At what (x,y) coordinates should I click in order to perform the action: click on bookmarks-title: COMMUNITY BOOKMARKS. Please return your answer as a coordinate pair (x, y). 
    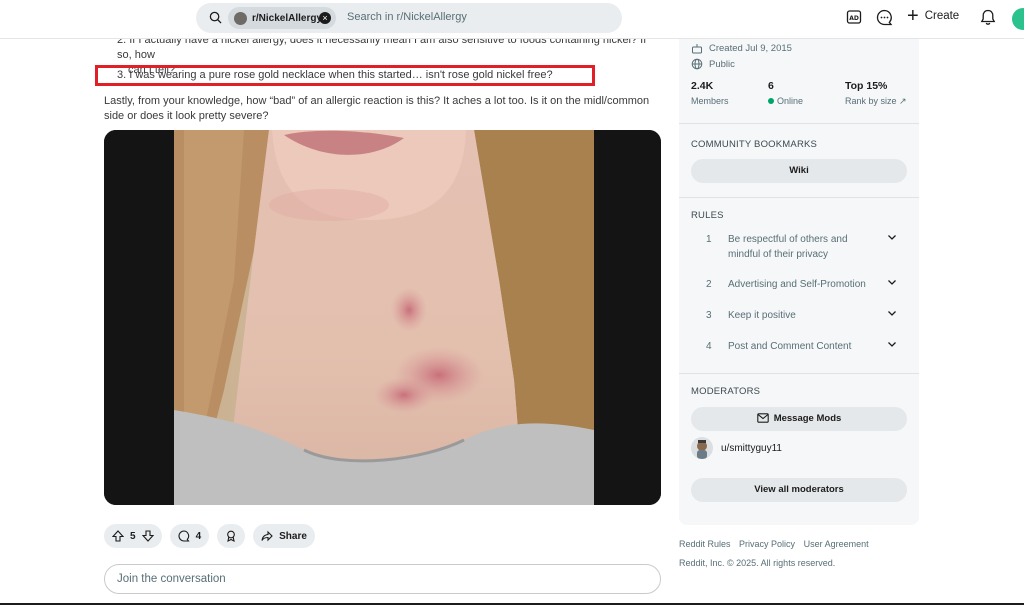
    Looking at the image, I should click on (754, 144).